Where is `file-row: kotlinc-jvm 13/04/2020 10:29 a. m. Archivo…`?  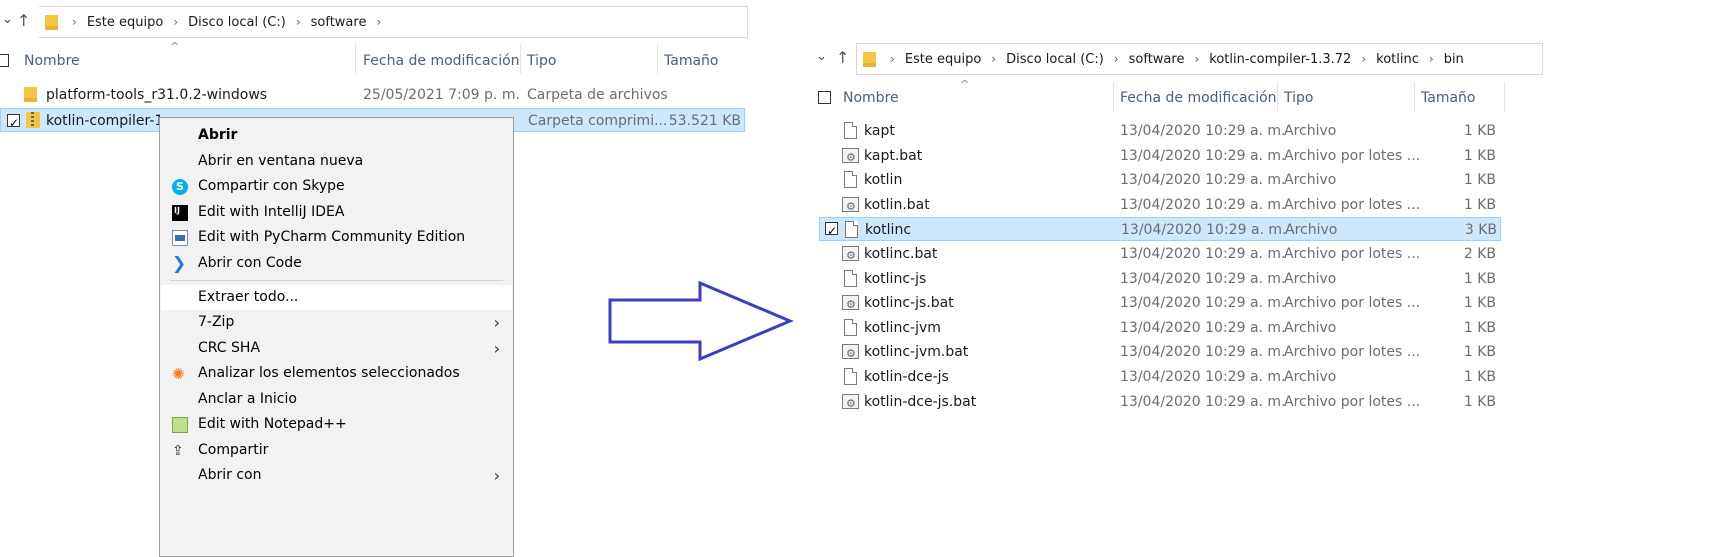
file-row: kotlinc-jvm 13/04/2020 10:29 a. m. Archivo… is located at coordinates (1160, 328).